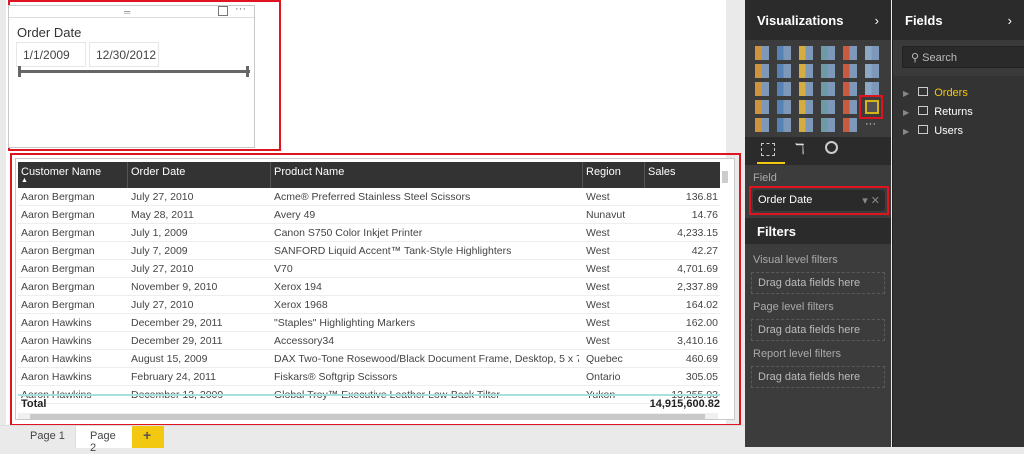 The image size is (1024, 454). I want to click on page-level-filters-label: Page level filters, so click(793, 307).